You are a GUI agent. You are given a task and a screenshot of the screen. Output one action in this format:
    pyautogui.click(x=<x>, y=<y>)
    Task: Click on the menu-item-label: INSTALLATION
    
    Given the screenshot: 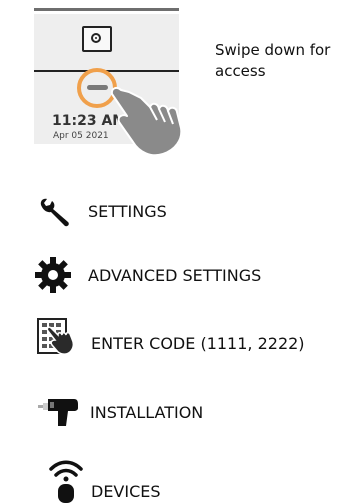 What is the action you would take?
    pyautogui.click(x=147, y=412)
    